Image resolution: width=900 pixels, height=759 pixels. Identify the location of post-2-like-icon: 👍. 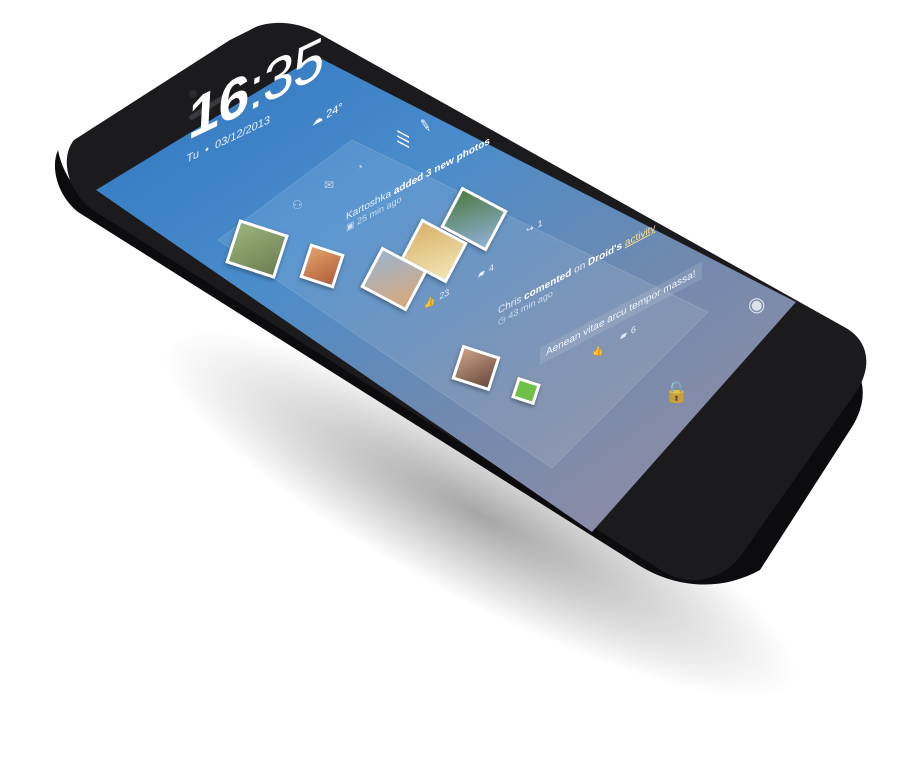
(597, 351).